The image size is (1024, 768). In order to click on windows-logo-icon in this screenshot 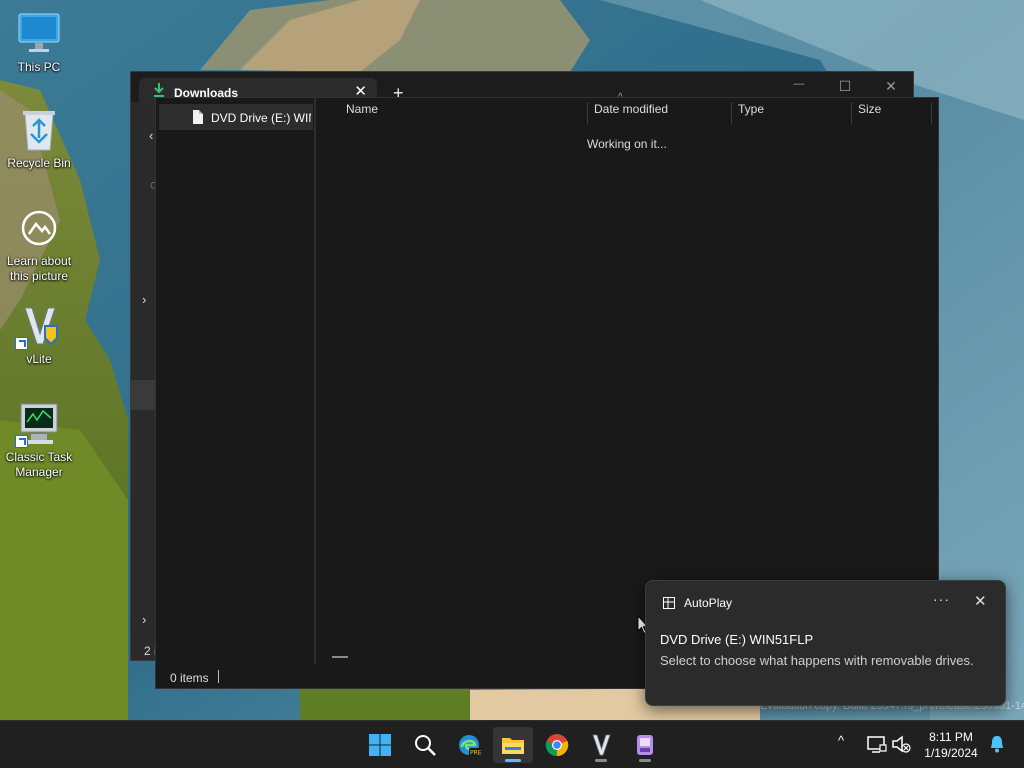, I will do `click(380, 745)`.